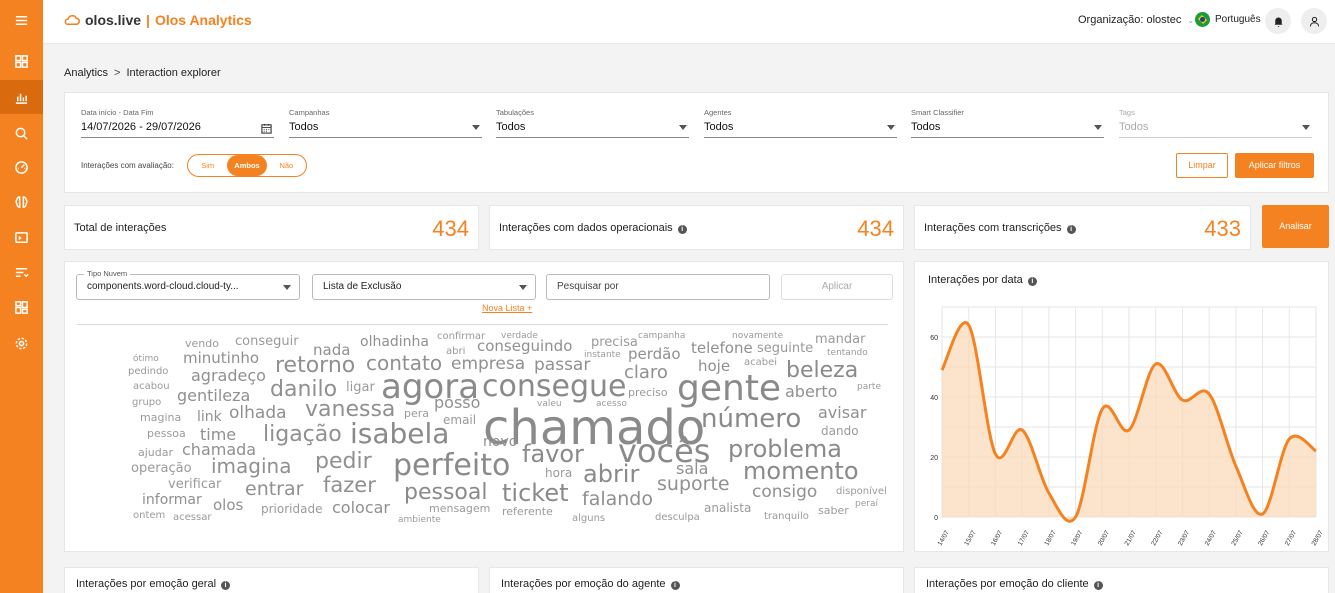  Describe the element at coordinates (729, 389) in the screenshot. I see `cloud-word: gente` at that location.